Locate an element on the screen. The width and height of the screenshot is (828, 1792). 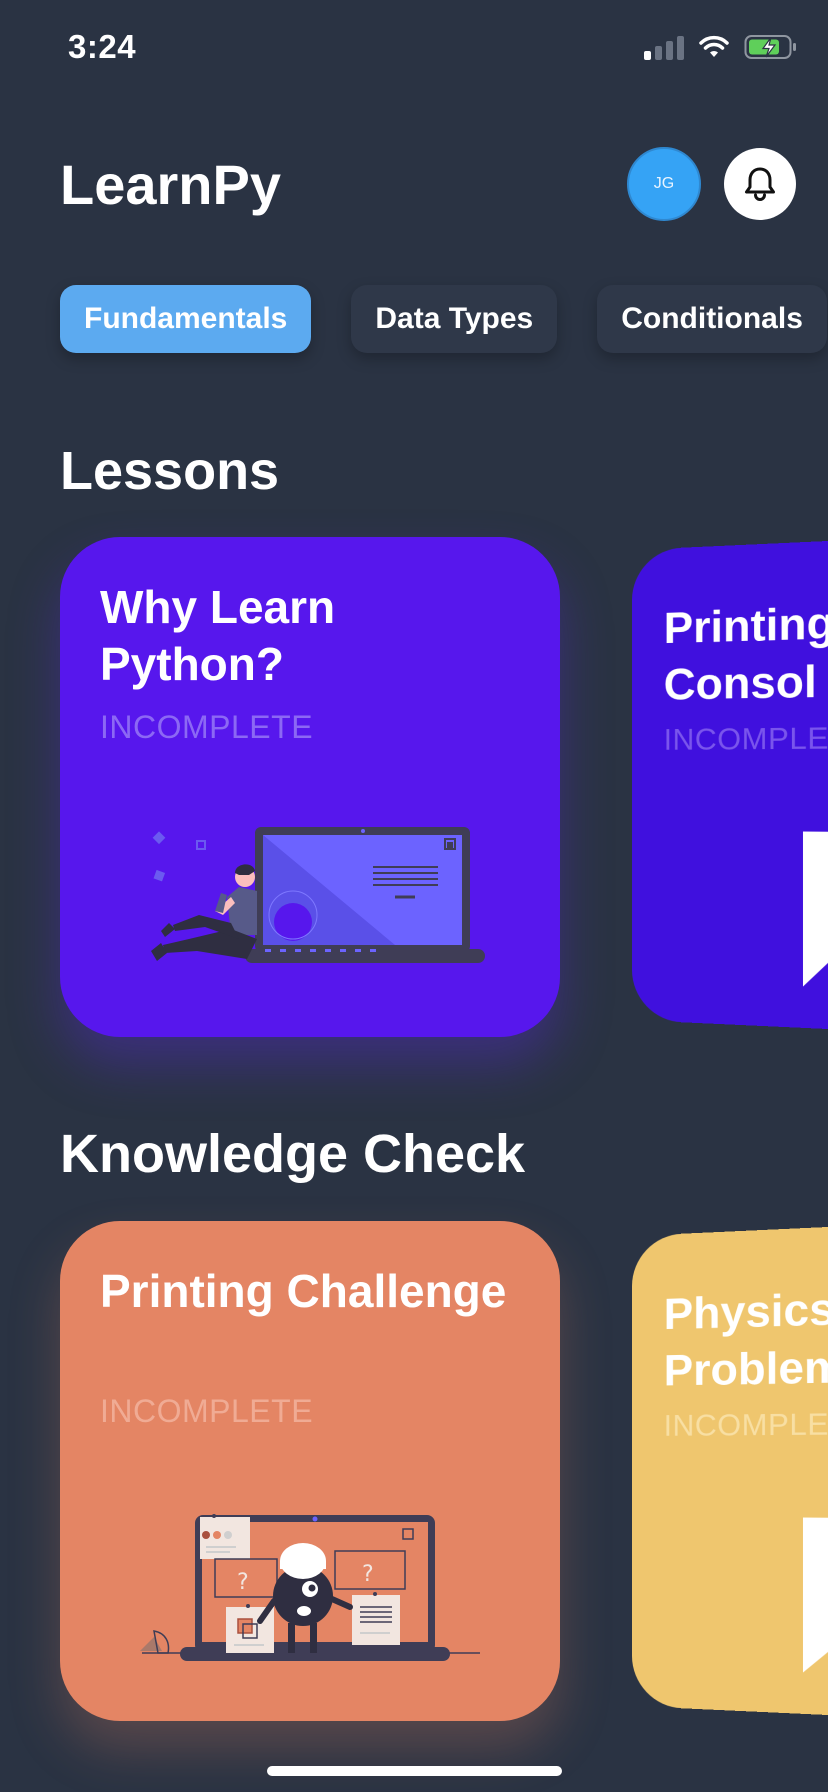
tab-conditionals: Conditionals is located at coordinates (712, 319).